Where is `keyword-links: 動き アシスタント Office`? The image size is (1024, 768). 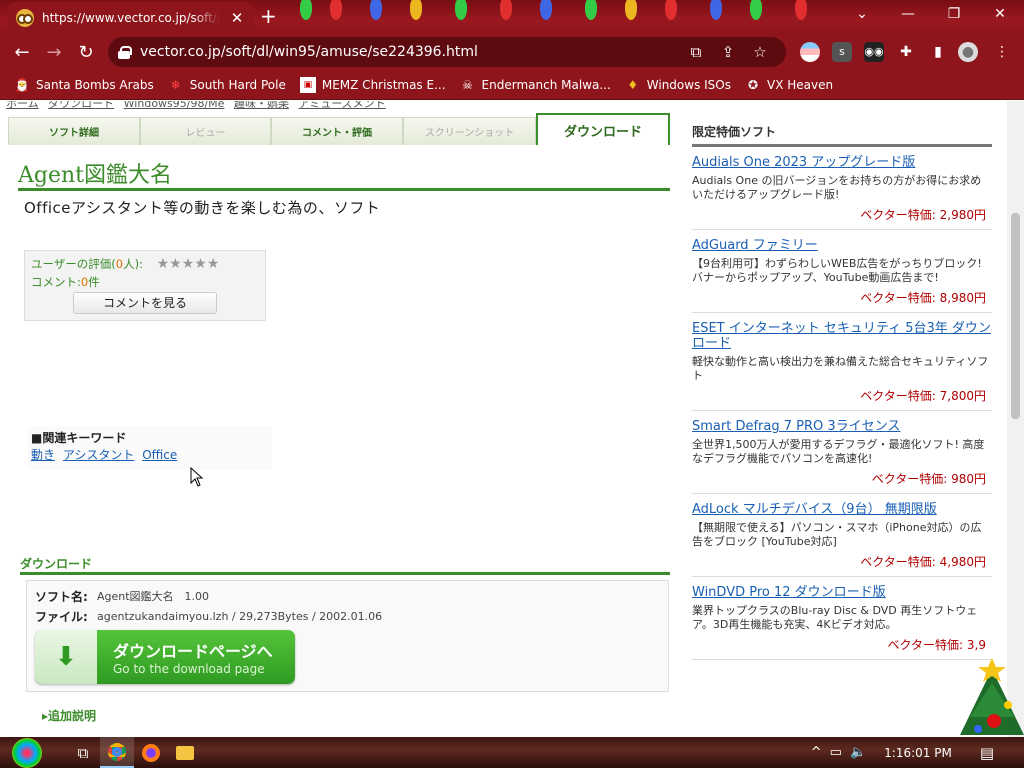
keyword-links: 動き アシスタント Office is located at coordinates (150, 454).